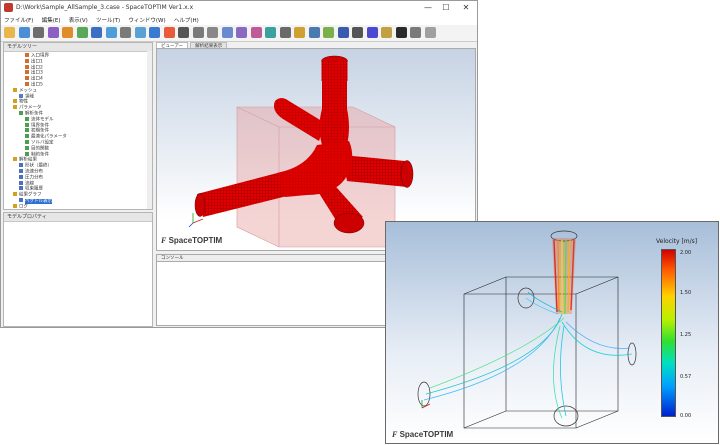  Describe the element at coordinates (34, 178) in the screenshot. I see `tree-item-label: 圧力分布` at that location.